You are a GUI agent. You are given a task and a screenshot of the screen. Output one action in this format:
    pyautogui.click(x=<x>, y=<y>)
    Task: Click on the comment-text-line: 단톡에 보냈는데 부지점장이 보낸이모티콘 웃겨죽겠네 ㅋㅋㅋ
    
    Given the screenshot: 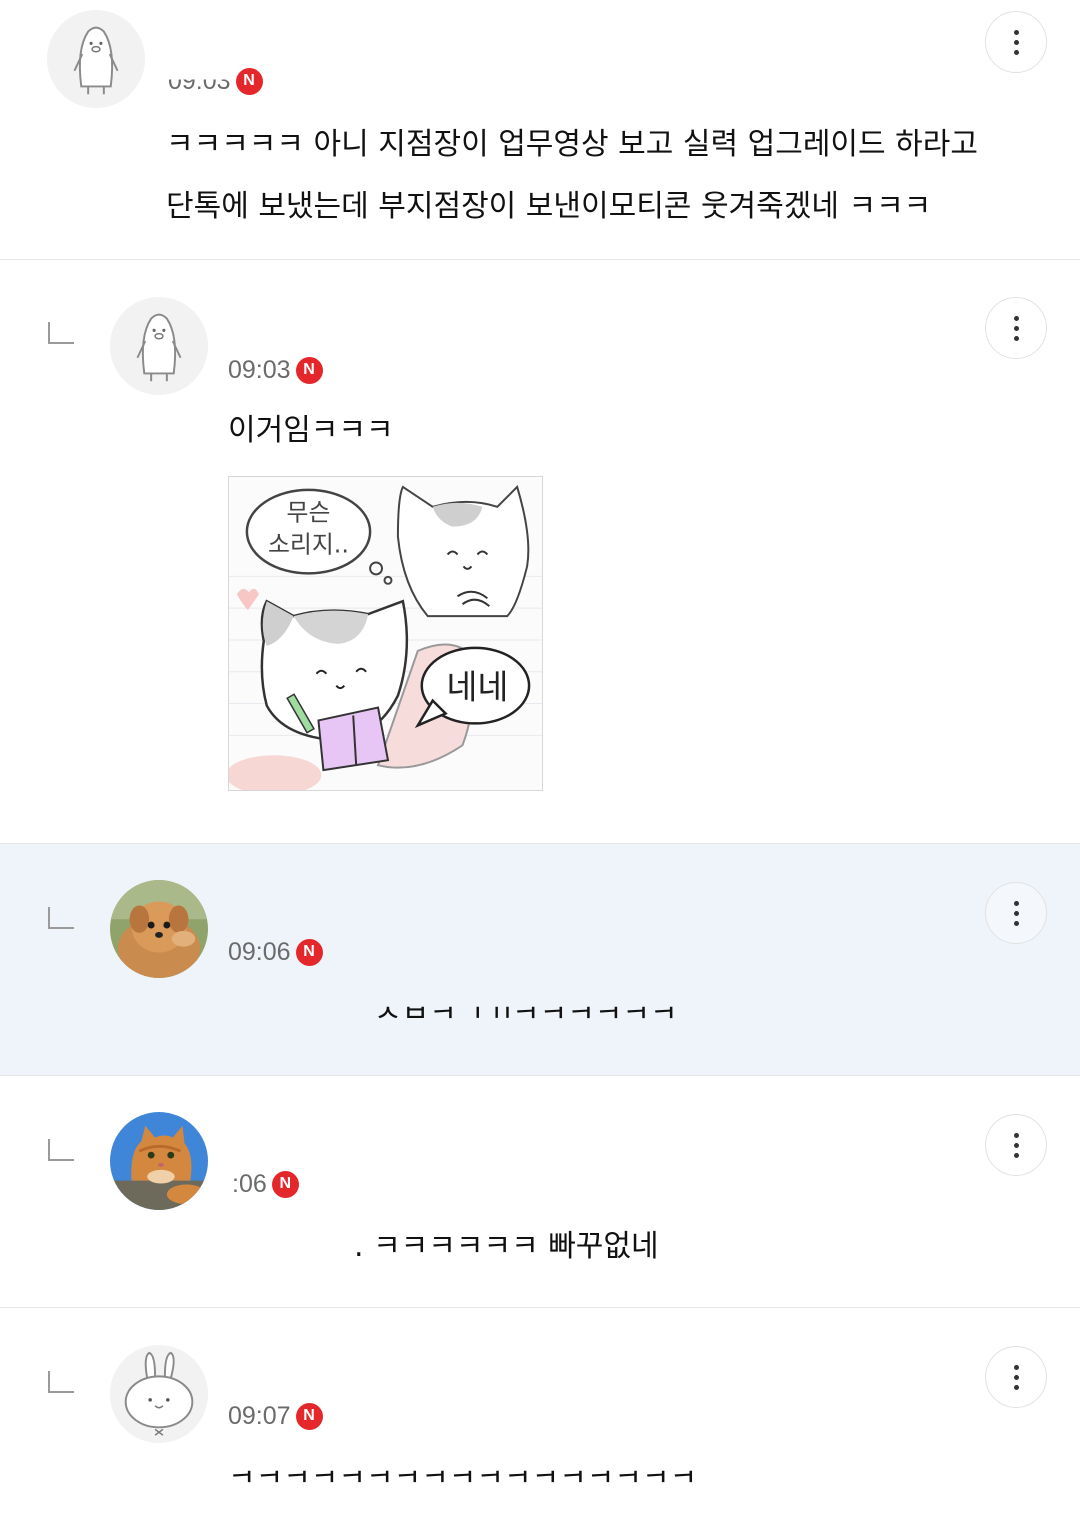 What is the action you would take?
    pyautogui.click(x=549, y=206)
    